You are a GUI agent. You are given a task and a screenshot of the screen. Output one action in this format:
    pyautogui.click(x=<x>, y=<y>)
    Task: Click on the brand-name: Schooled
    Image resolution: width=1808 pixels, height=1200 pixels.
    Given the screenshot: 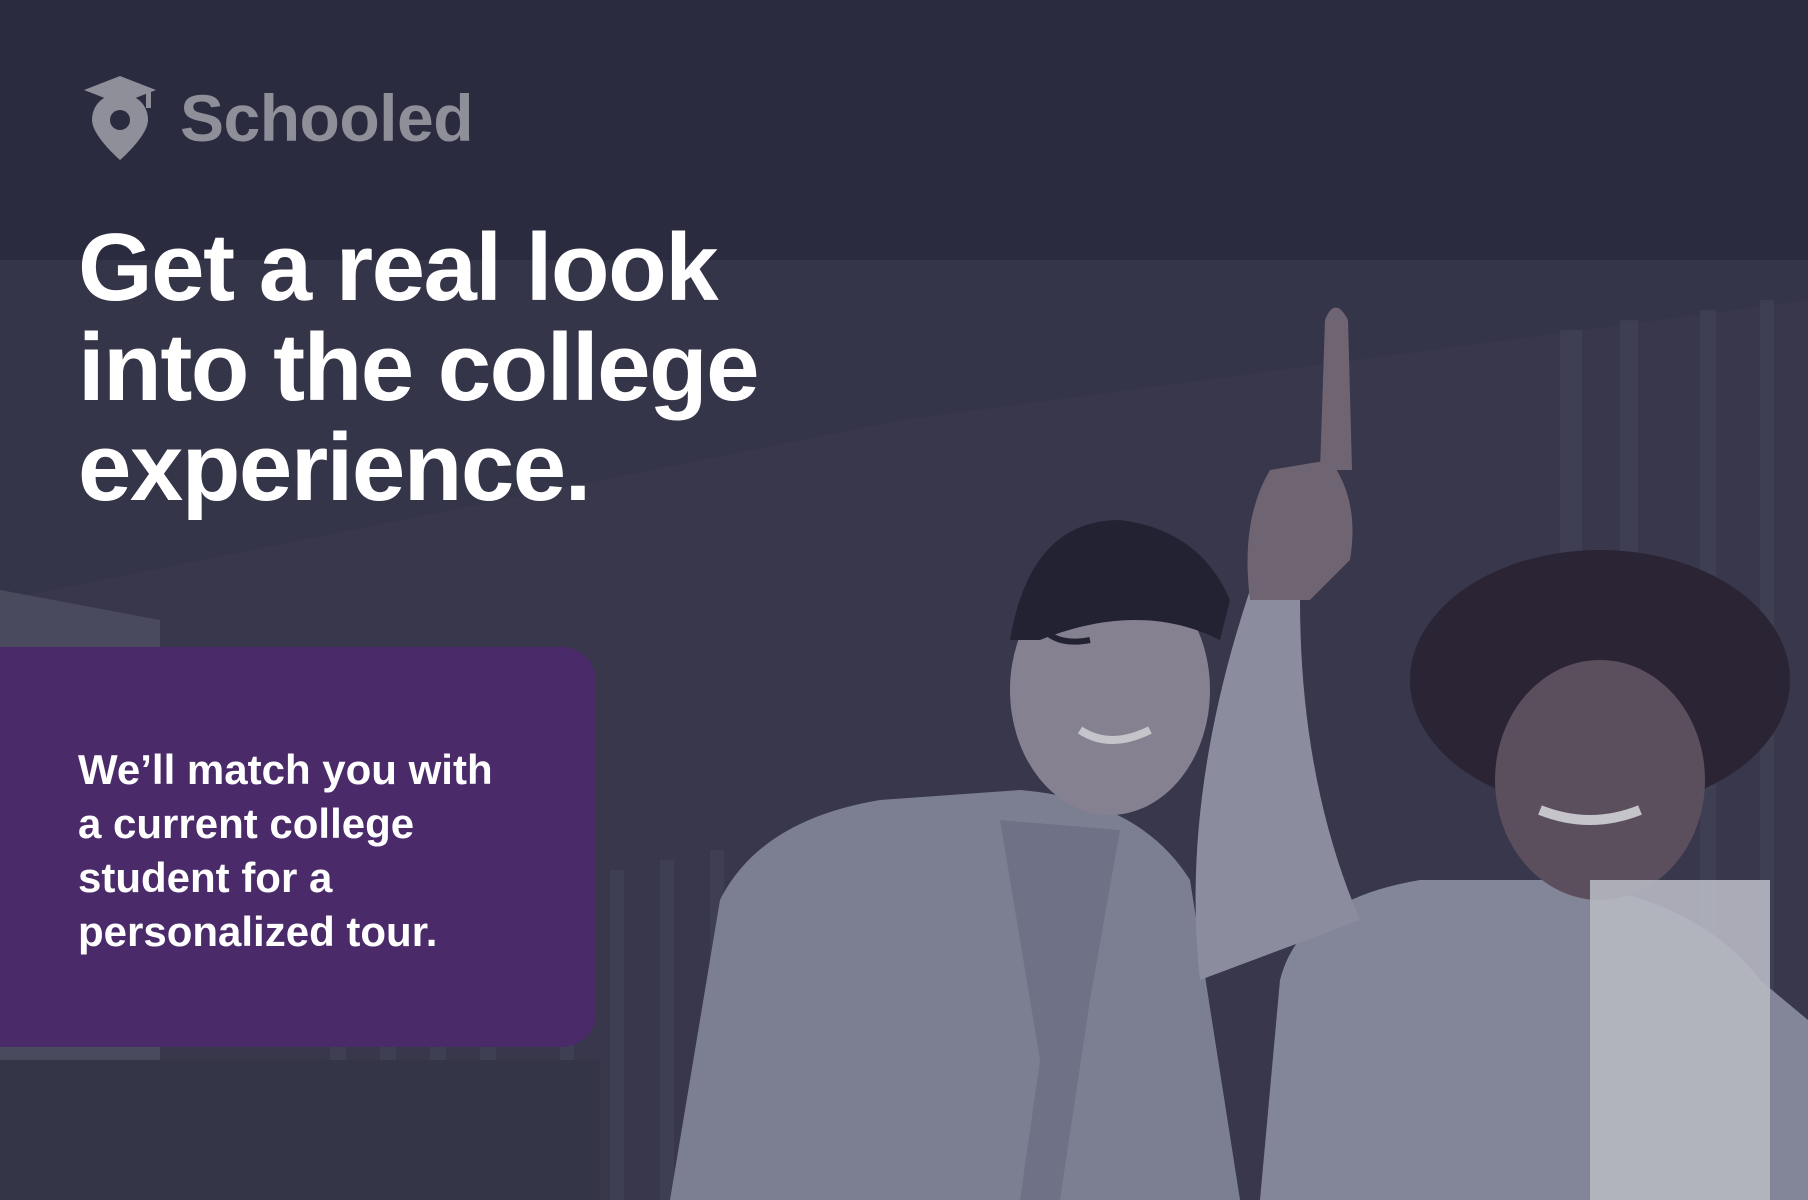 What is the action you would take?
    pyautogui.click(x=327, y=118)
    